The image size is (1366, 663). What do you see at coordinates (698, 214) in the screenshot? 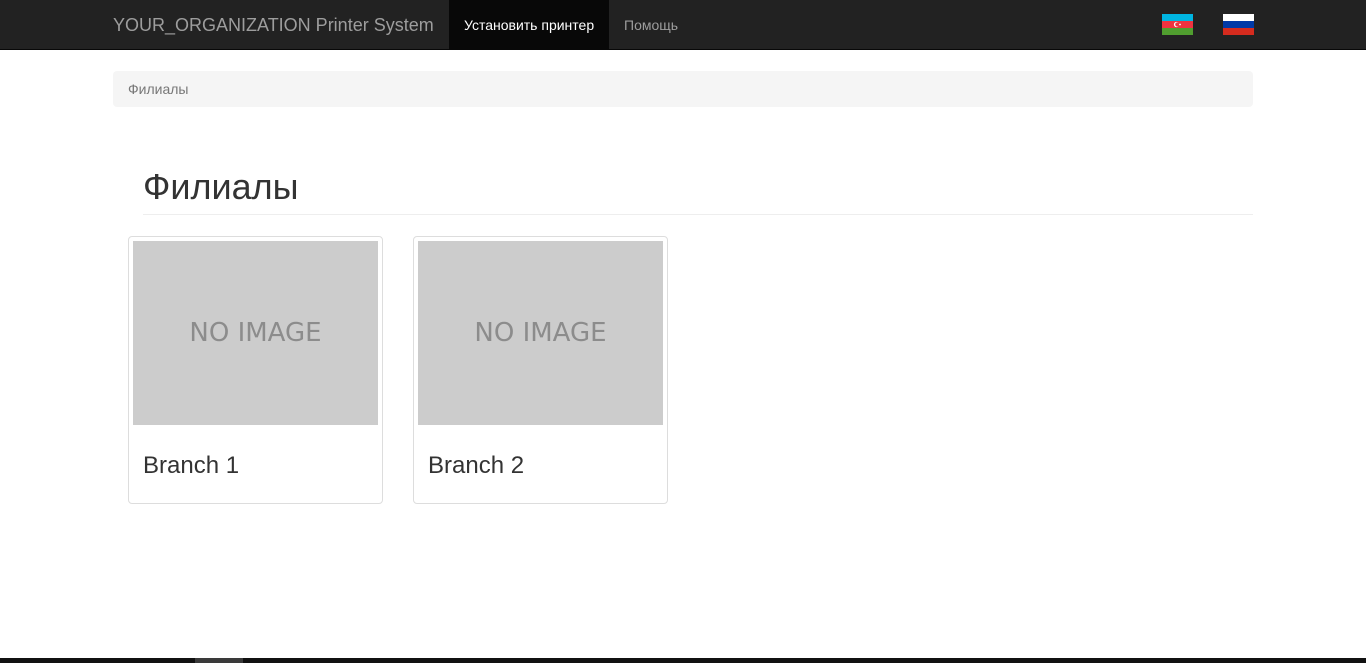
I see `title-divider` at bounding box center [698, 214].